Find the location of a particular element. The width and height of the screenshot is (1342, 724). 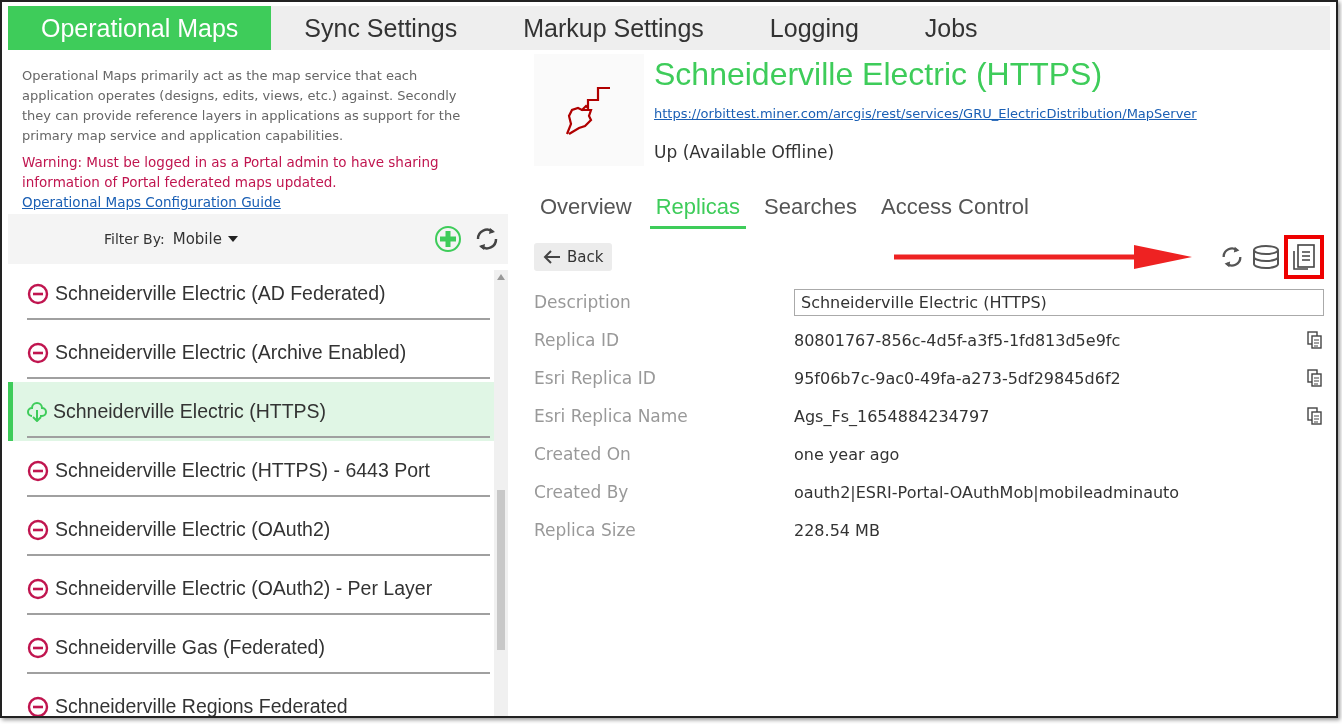

filter-dropdown: Mobile is located at coordinates (205, 239).